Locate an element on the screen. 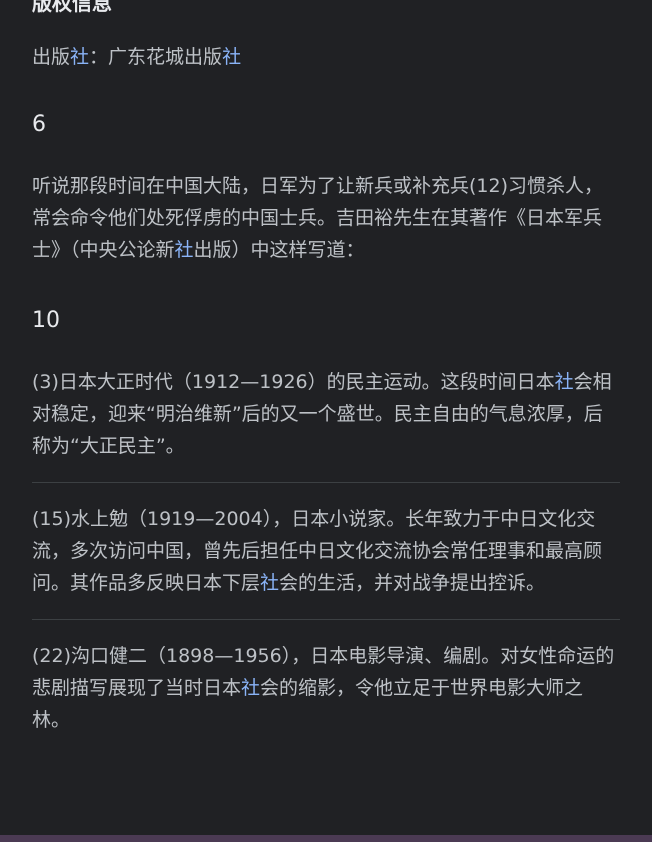  copyright-heading: 版权信息 is located at coordinates (72, 7).